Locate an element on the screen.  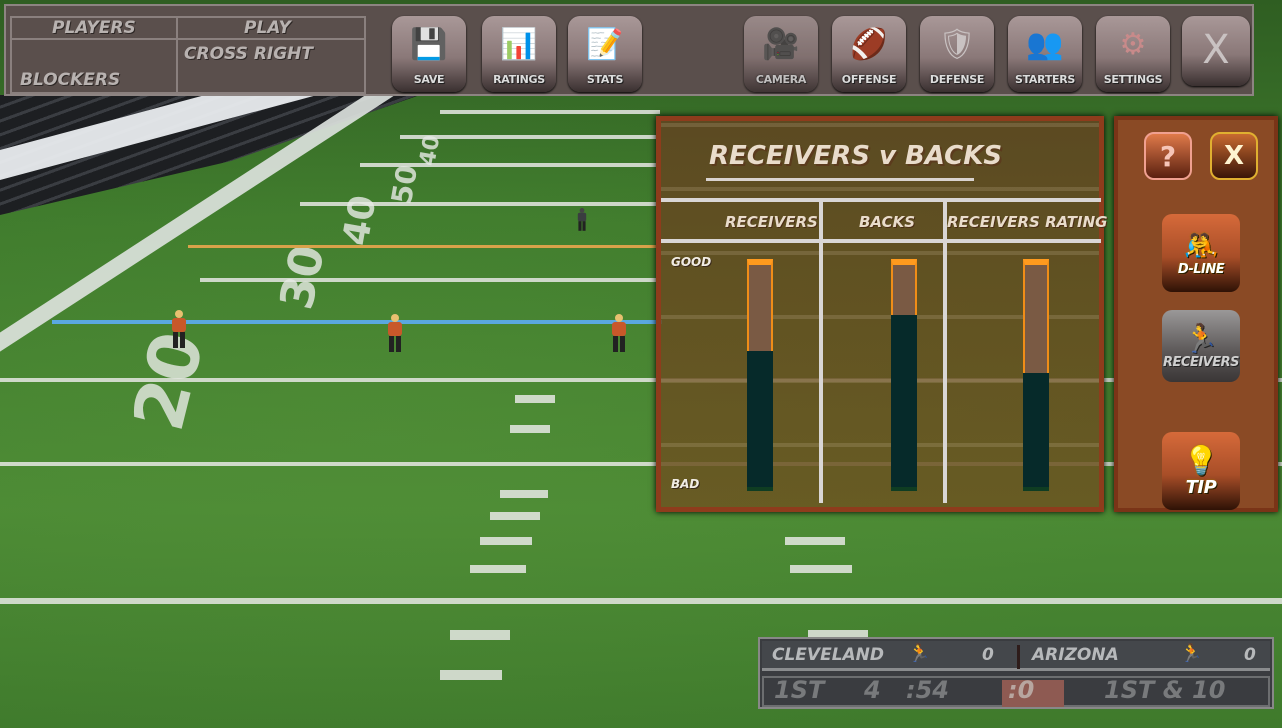
d-line-button: 🤼 D-LINE is located at coordinates (1201, 253).